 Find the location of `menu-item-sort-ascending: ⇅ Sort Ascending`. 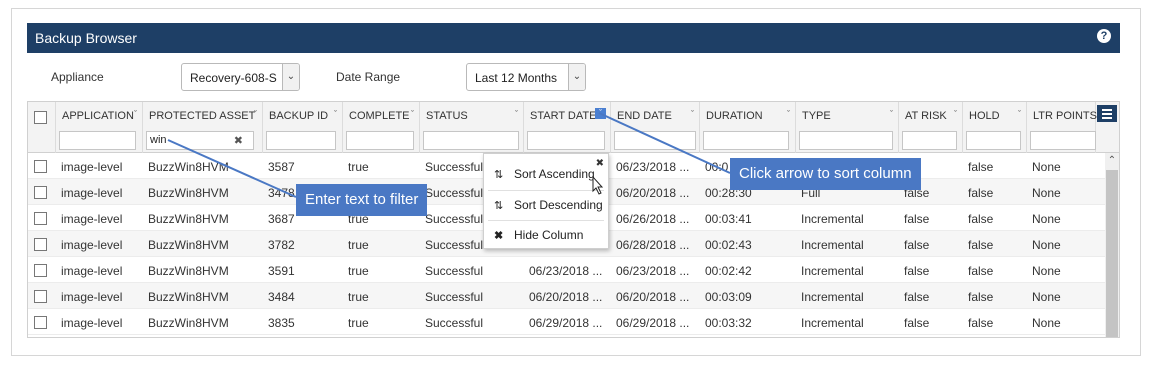

menu-item-sort-ascending: ⇅ Sort Ascending is located at coordinates (546, 174).